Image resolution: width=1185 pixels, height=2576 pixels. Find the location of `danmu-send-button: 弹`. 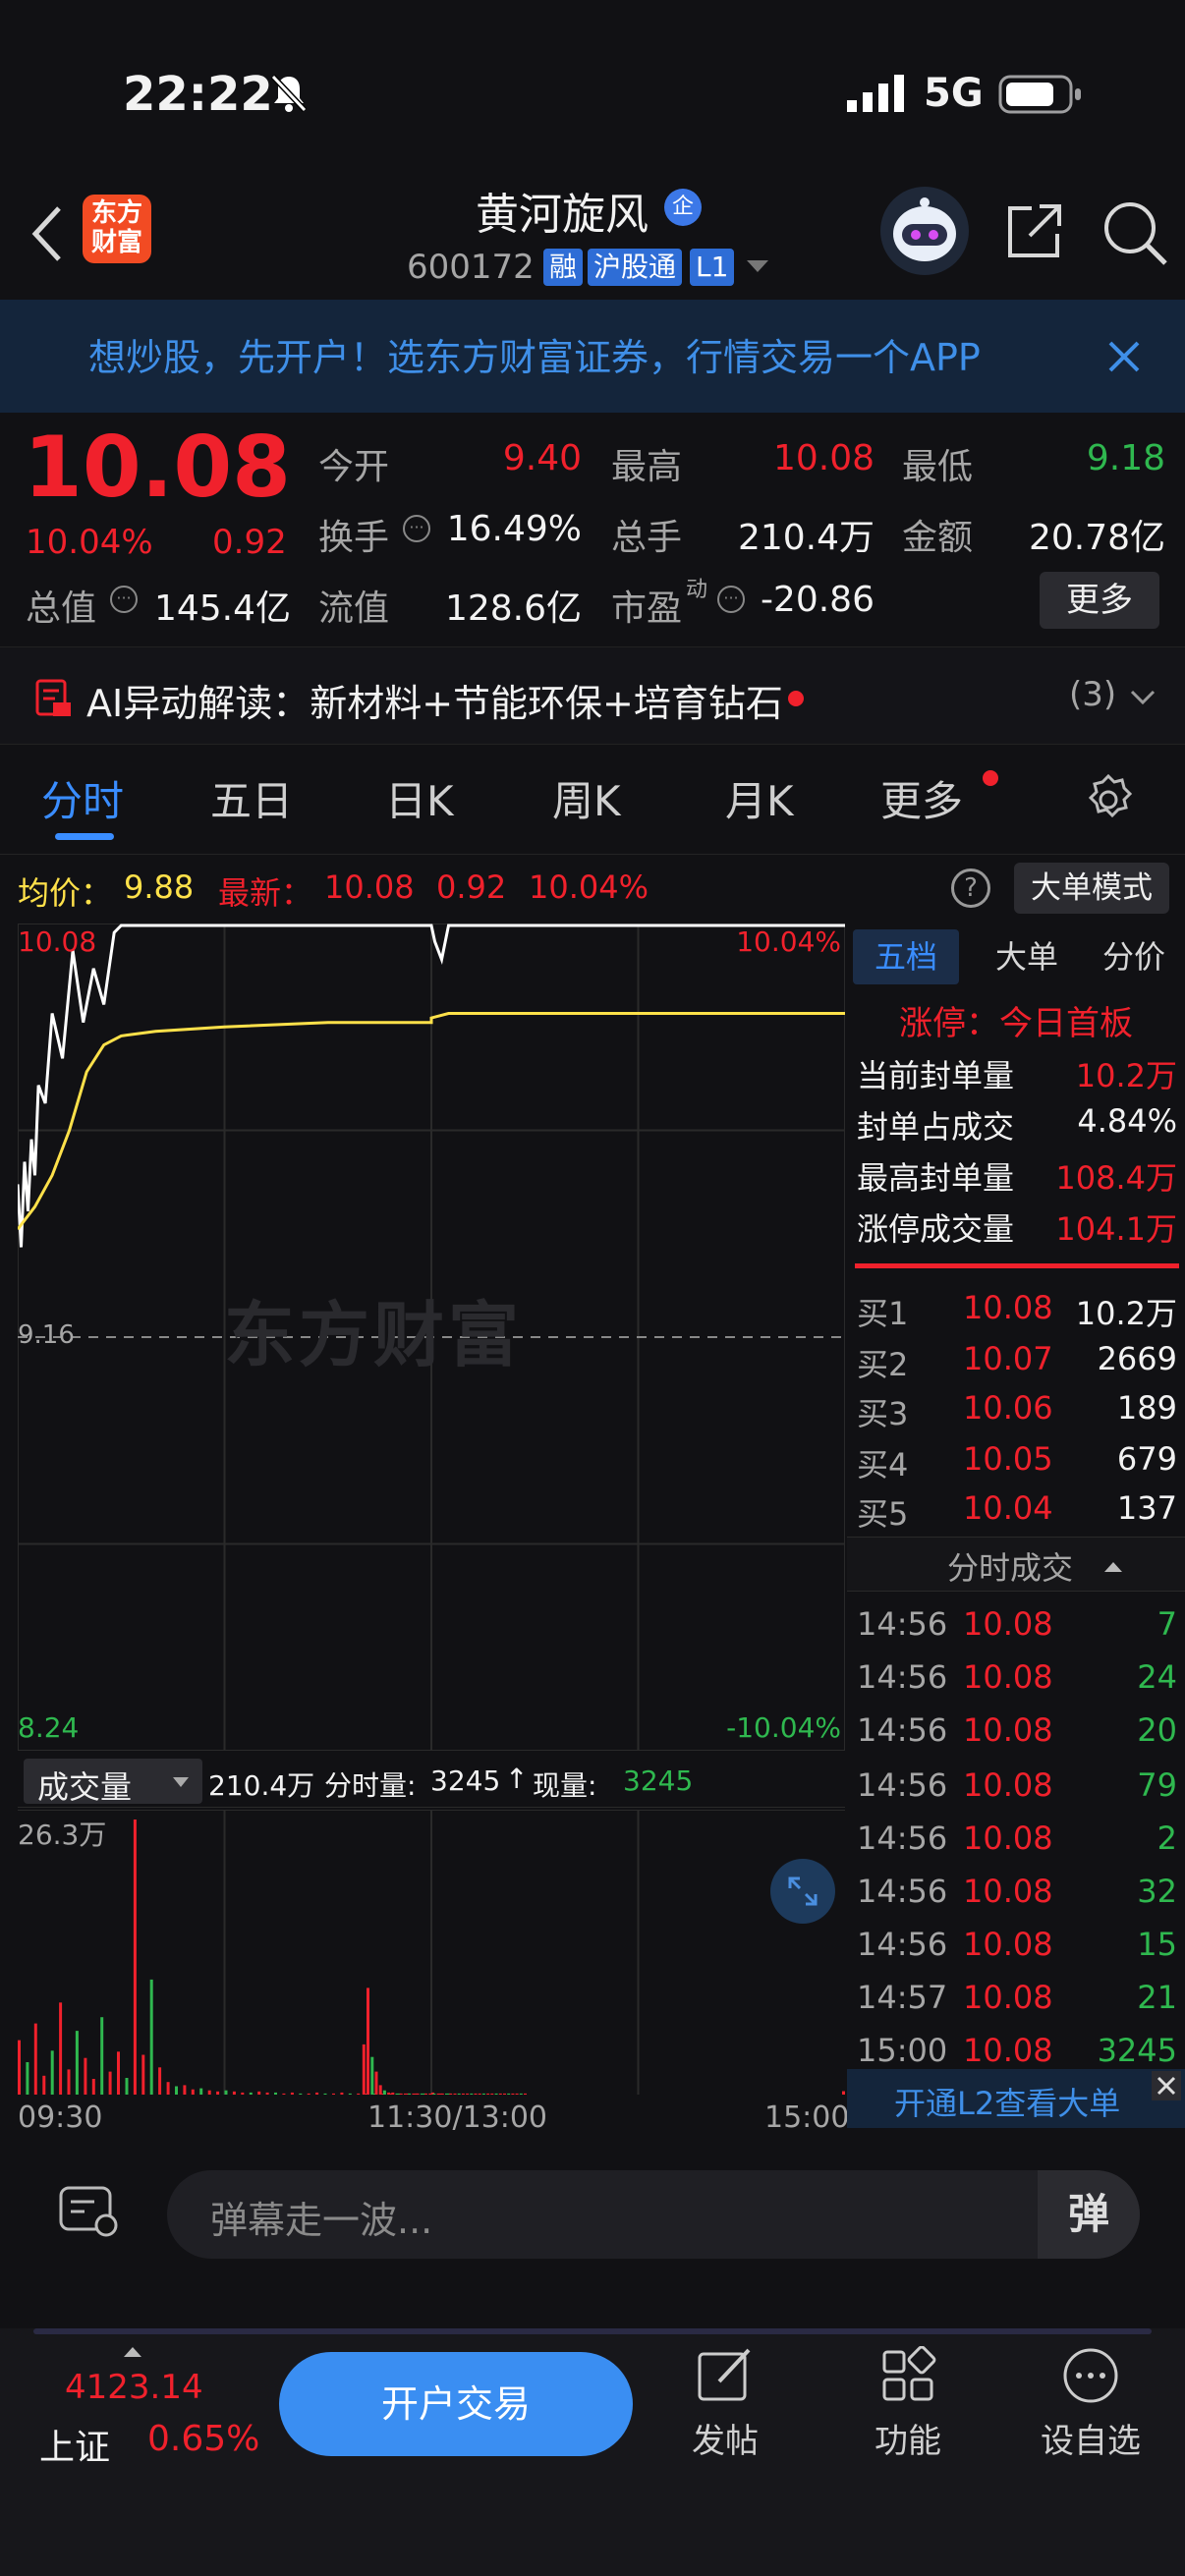

danmu-send-button: 弹 is located at coordinates (1089, 2214).